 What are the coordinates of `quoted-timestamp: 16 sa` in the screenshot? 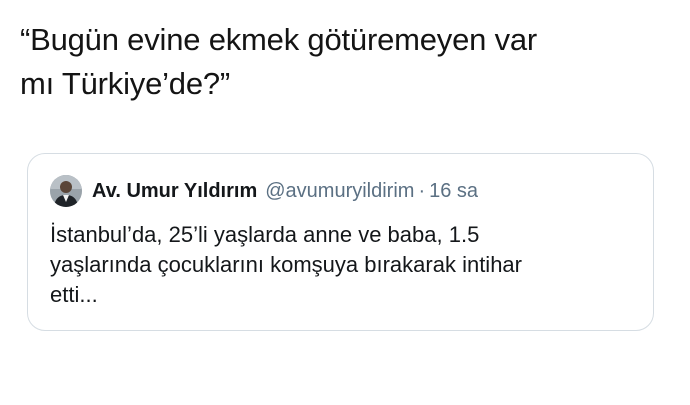 It's located at (453, 191).